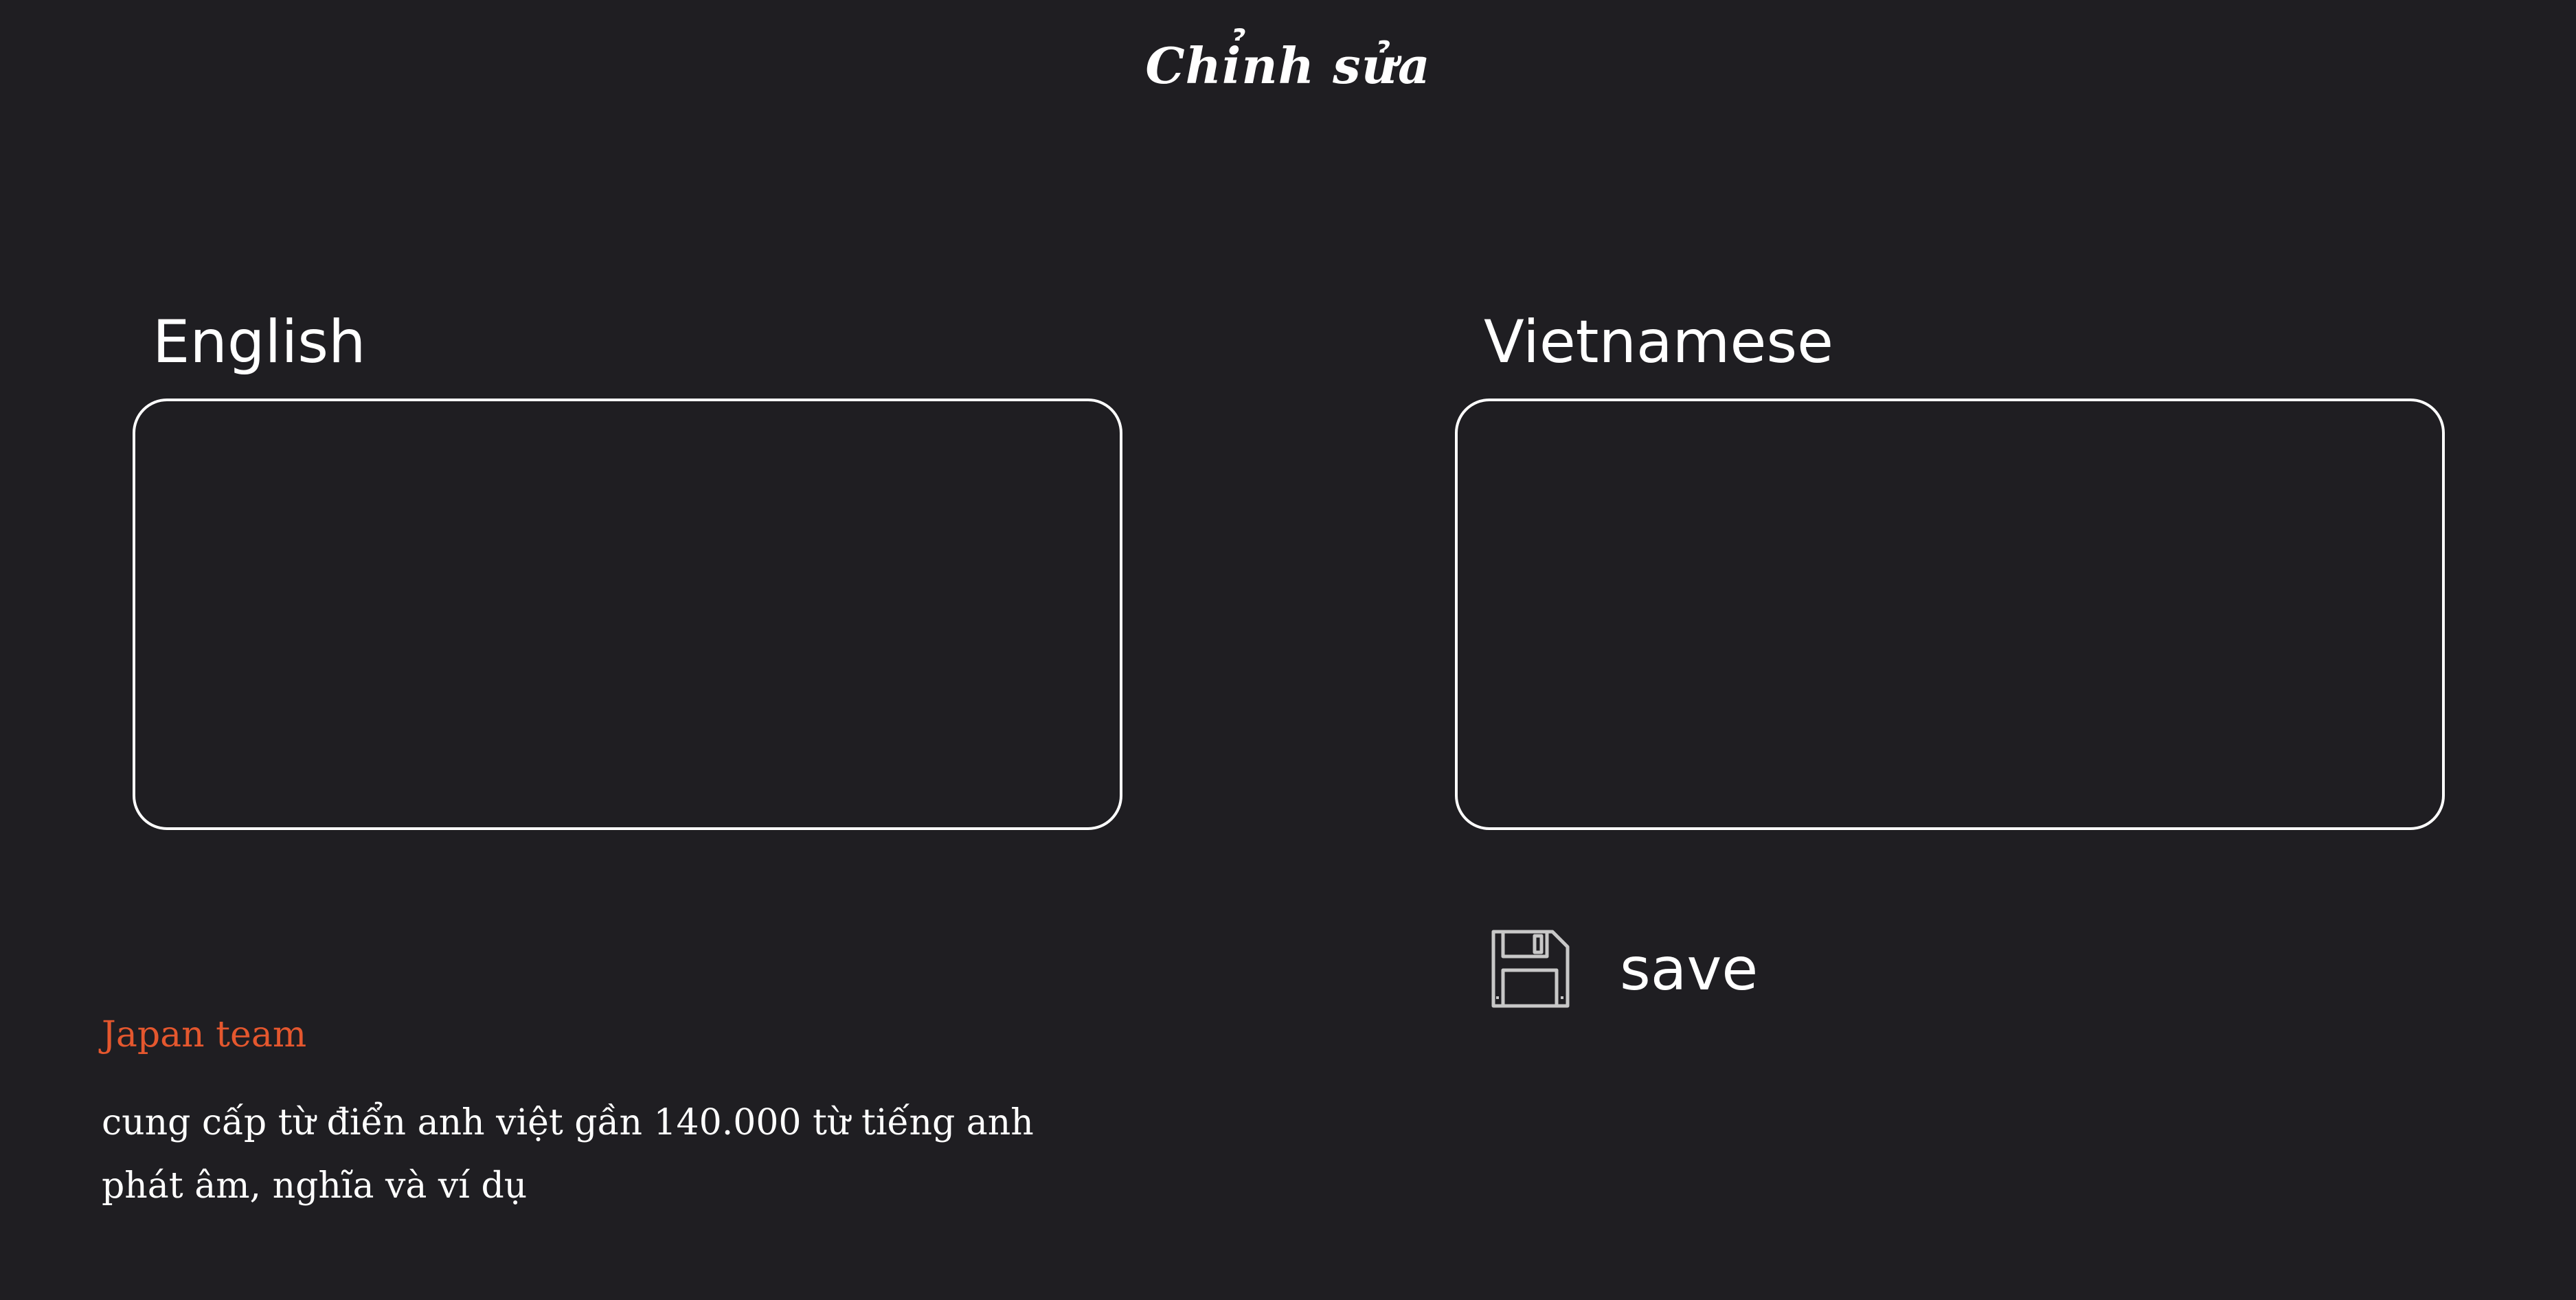  Describe the element at coordinates (259, 342) in the screenshot. I see `english-label: English` at that location.